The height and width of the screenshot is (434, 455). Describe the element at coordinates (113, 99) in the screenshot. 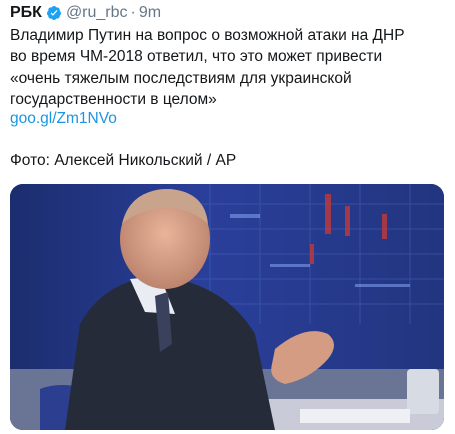

I see `tweet-text-line: государственности в целом»` at that location.